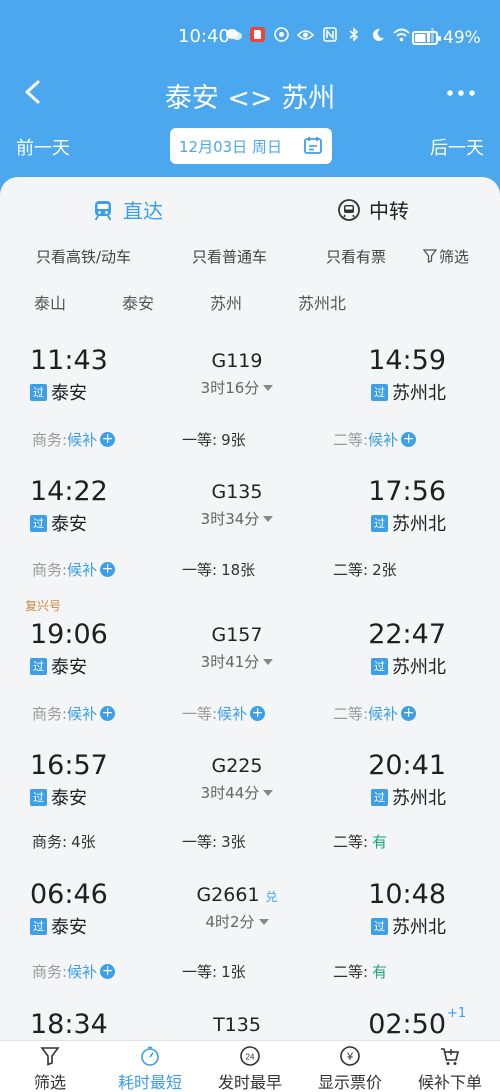 The height and width of the screenshot is (1092, 500). Describe the element at coordinates (224, 713) in the screenshot. I see `seat-first-class: 一等: 候补 +` at that location.